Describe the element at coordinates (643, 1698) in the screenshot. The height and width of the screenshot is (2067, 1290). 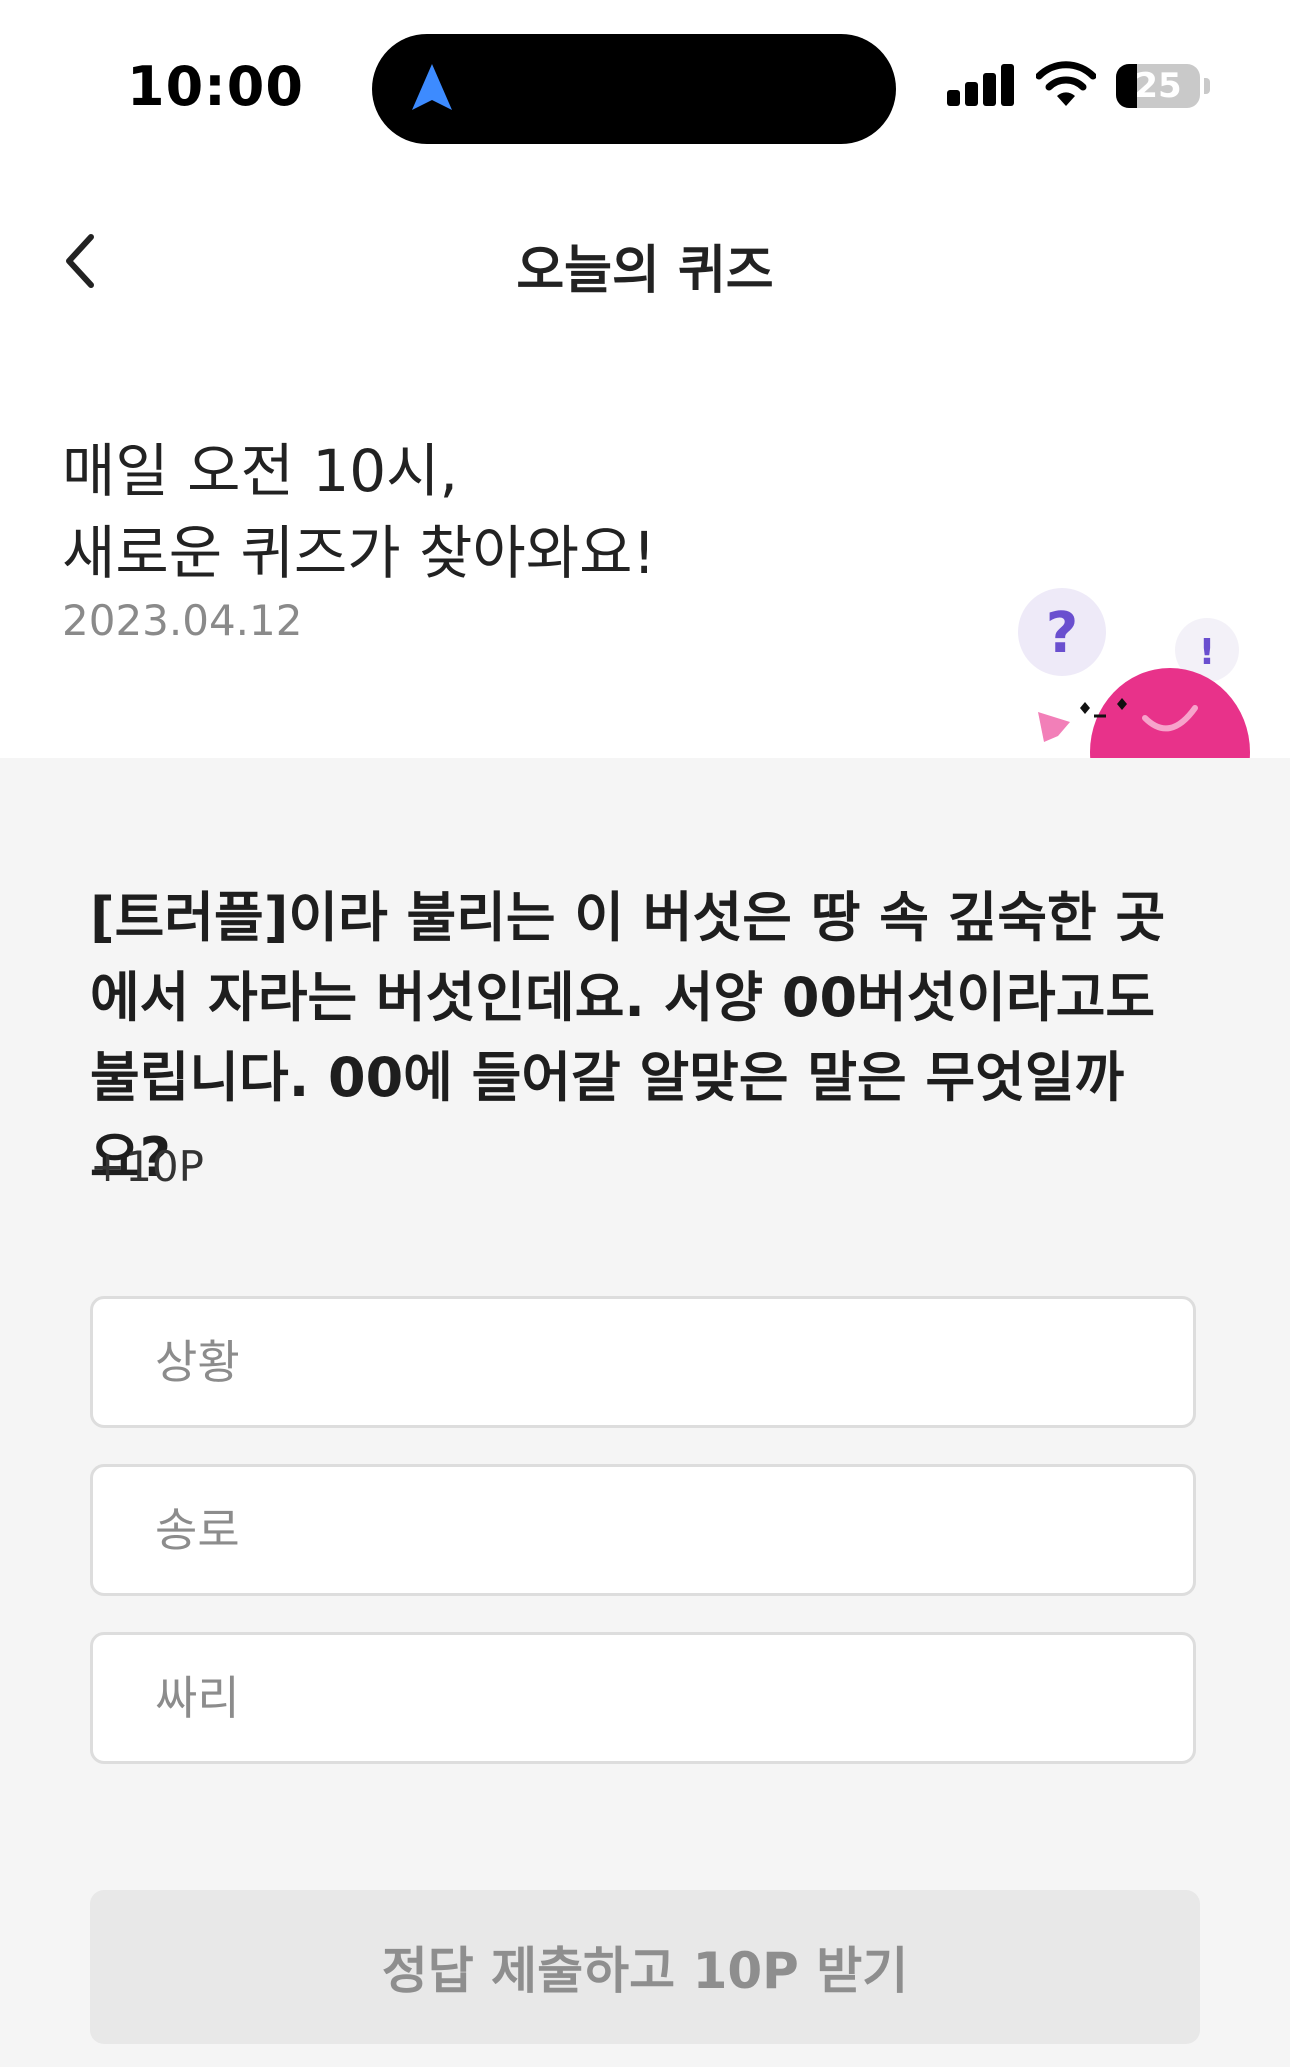
I see `answer-option-3: 싸리` at that location.